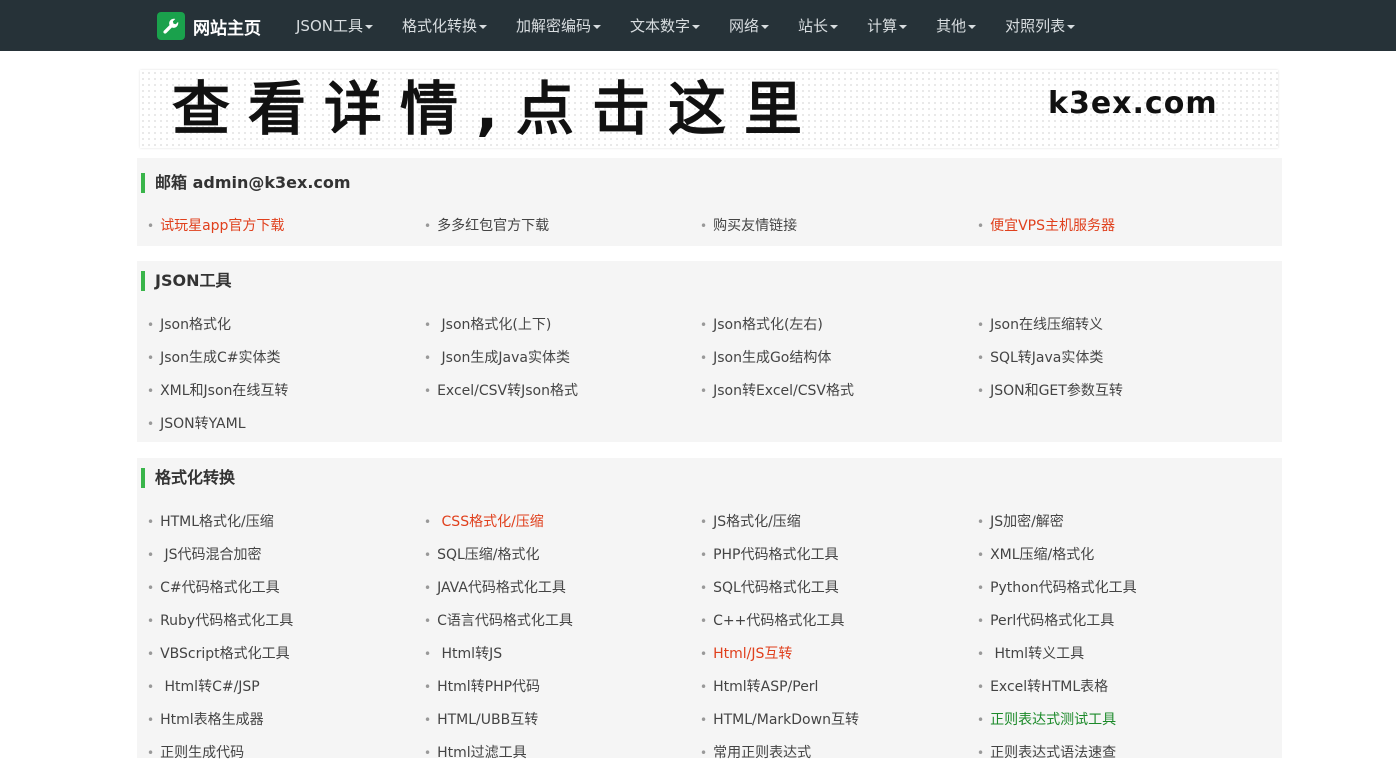 This screenshot has width=1396, height=762. What do you see at coordinates (246, 183) in the screenshot?
I see `section-title: 邮箱 admin@k3ex.com` at bounding box center [246, 183].